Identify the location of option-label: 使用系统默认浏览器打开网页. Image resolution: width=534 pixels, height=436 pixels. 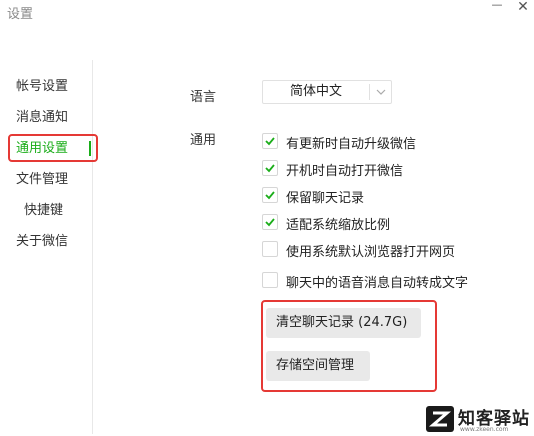
(371, 252).